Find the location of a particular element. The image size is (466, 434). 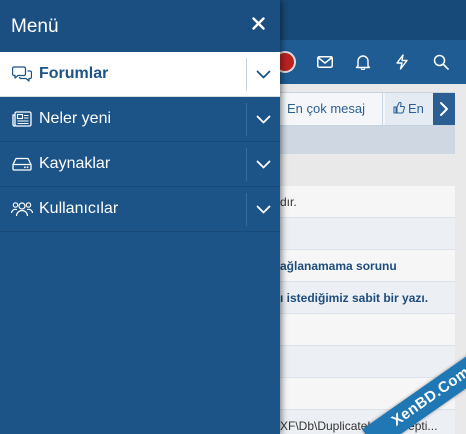

menu-item-neler-yeni: Neler yeni is located at coordinates (140, 119).